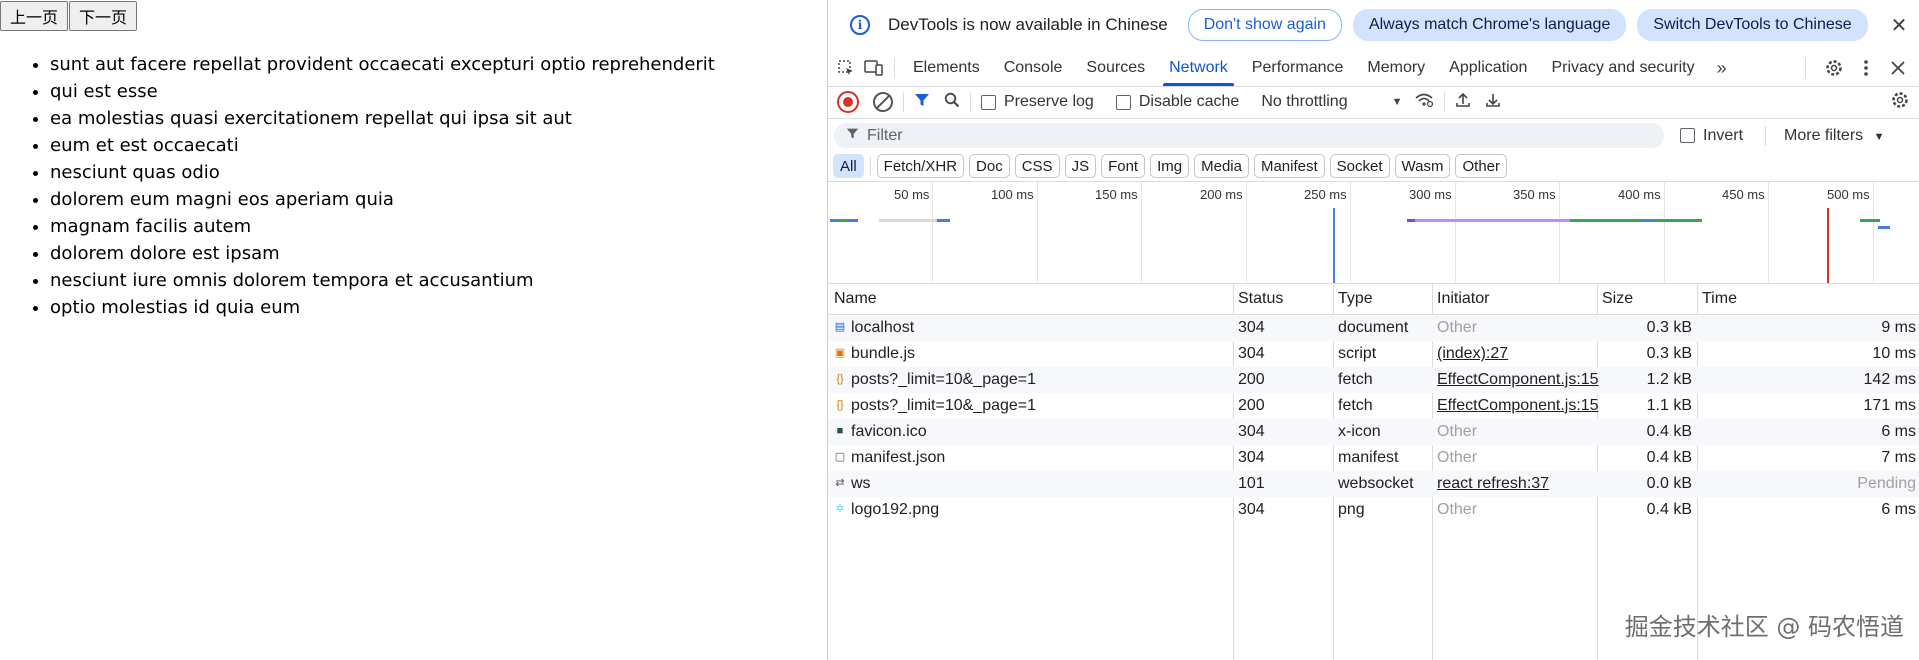 Image resolution: width=1919 pixels, height=660 pixels. I want to click on filter-placeholder: Filter, so click(885, 135).